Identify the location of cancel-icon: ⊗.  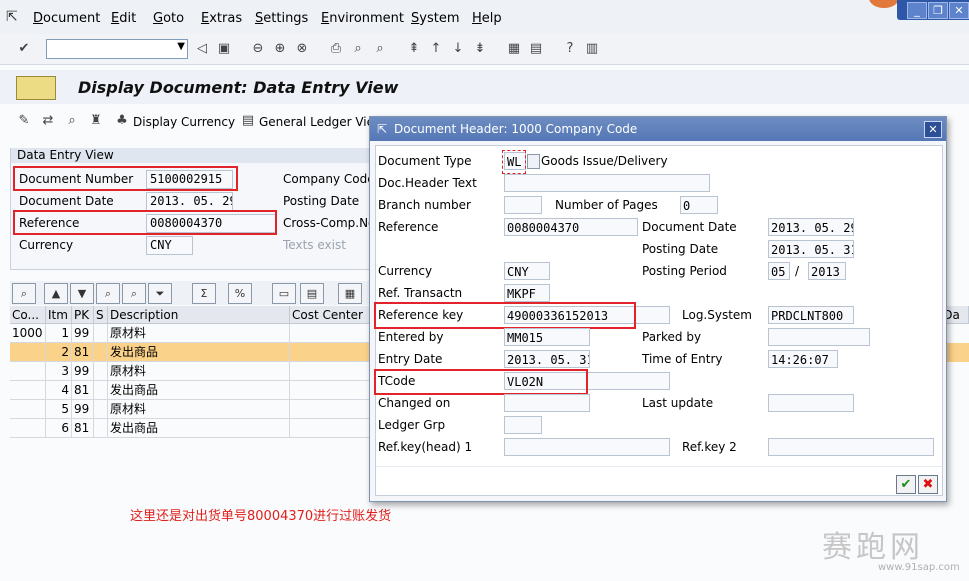
(302, 49).